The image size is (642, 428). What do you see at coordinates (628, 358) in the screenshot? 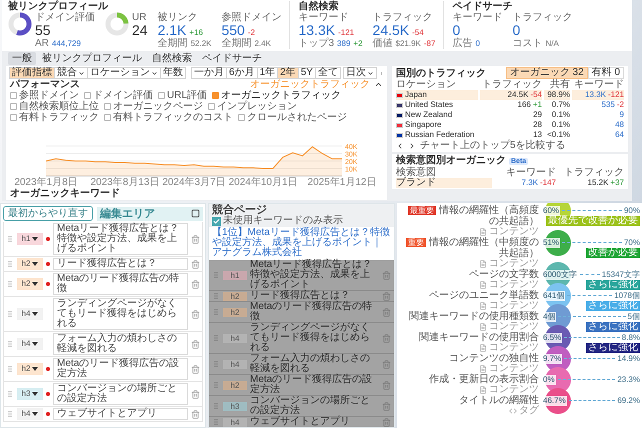
I see `target-value: 14.9%` at bounding box center [628, 358].